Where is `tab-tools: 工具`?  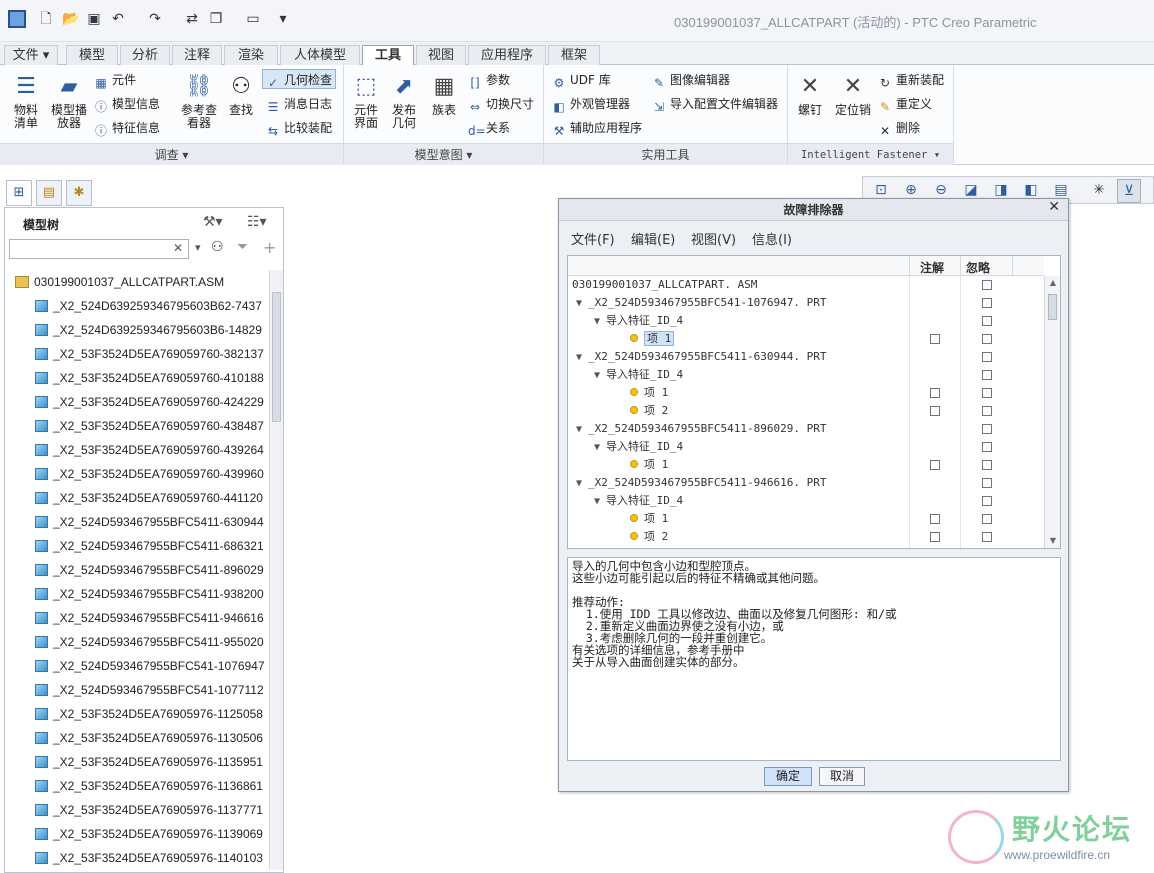 tab-tools: 工具 is located at coordinates (388, 55).